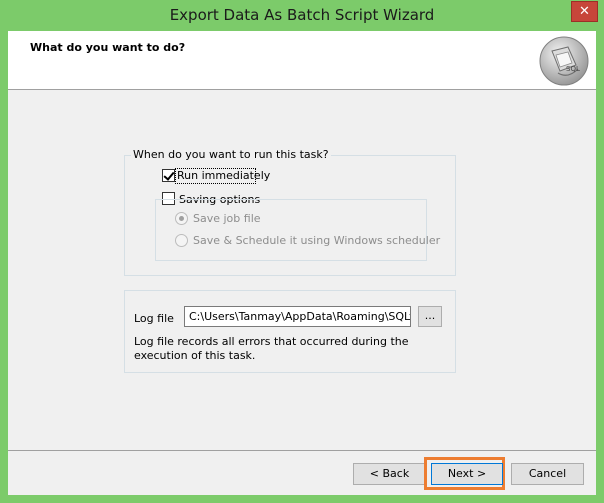 This screenshot has width=604, height=503. Describe the element at coordinates (154, 318) in the screenshot. I see `log-file-label: Log file` at that location.